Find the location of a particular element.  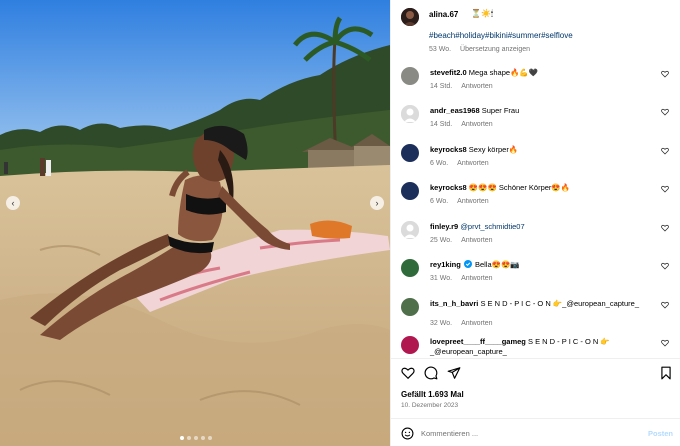

commenter-username: rey1king is located at coordinates (445, 264).